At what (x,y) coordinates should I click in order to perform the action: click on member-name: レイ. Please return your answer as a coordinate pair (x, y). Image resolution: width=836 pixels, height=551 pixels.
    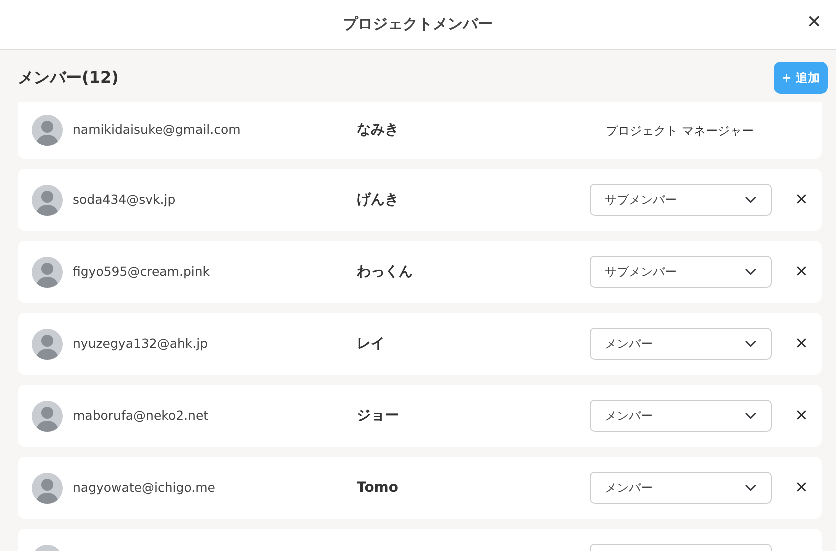
    Looking at the image, I should click on (371, 344).